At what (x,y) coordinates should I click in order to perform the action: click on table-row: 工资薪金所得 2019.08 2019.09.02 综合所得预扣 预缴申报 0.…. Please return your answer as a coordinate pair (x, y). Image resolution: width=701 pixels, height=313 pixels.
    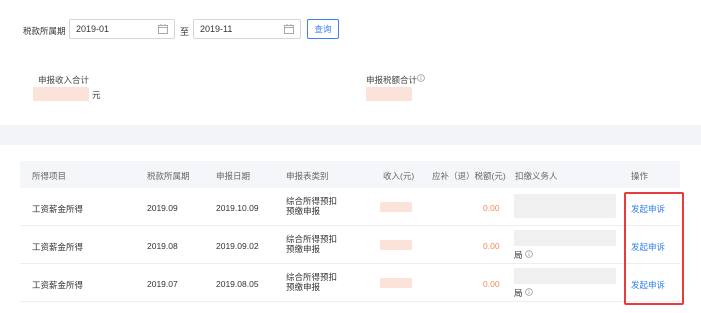
    Looking at the image, I should click on (350, 245).